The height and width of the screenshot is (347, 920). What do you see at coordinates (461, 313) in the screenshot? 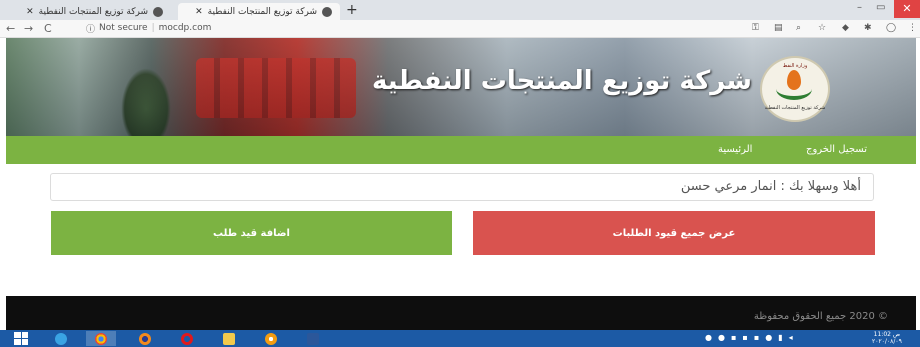
I see `site-footer: © 2020 جميع الحقوق محفوظة` at bounding box center [461, 313].